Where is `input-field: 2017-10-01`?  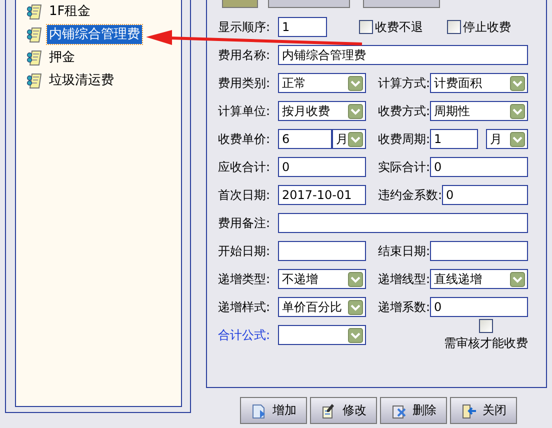 input-field: 2017-10-01 is located at coordinates (322, 195).